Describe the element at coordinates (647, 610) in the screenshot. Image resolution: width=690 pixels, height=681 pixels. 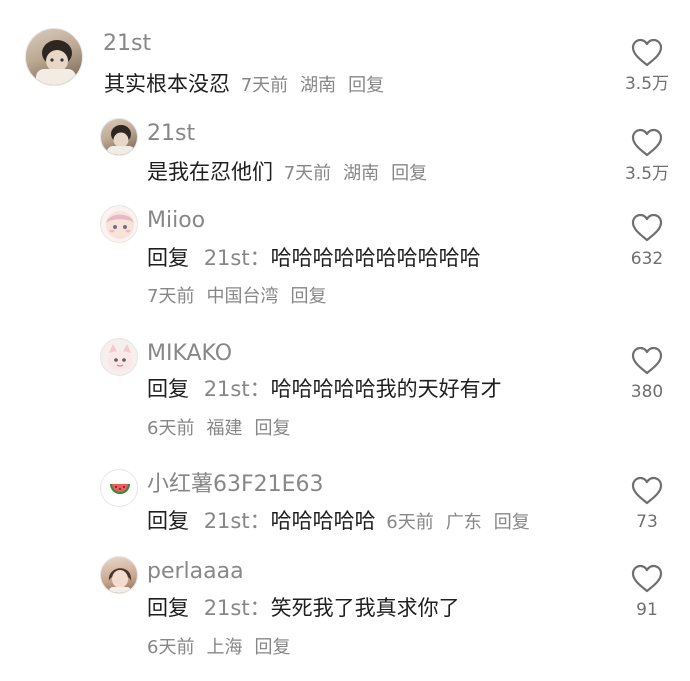
I see `like-count: 91` at that location.